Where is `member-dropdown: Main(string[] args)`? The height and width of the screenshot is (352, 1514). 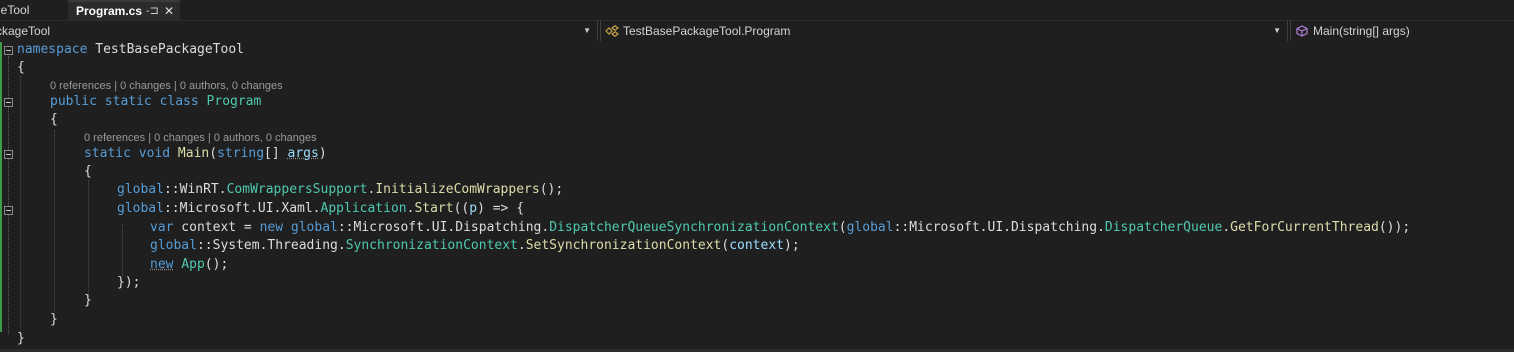 member-dropdown: Main(string[] args) is located at coordinates (1402, 31).